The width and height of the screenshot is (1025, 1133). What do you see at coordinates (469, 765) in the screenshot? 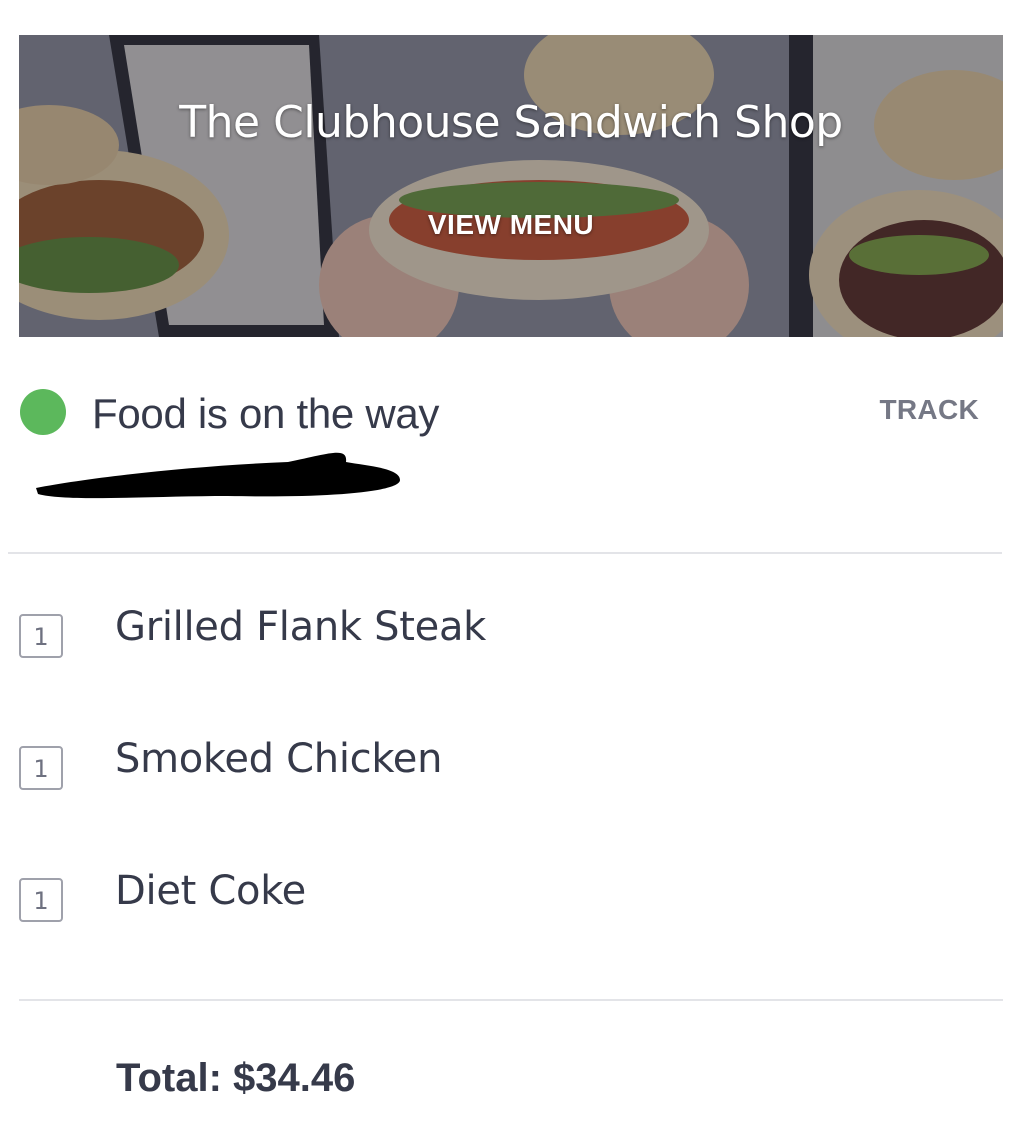
I see `order-item: 1 Smoked Chicken` at bounding box center [469, 765].